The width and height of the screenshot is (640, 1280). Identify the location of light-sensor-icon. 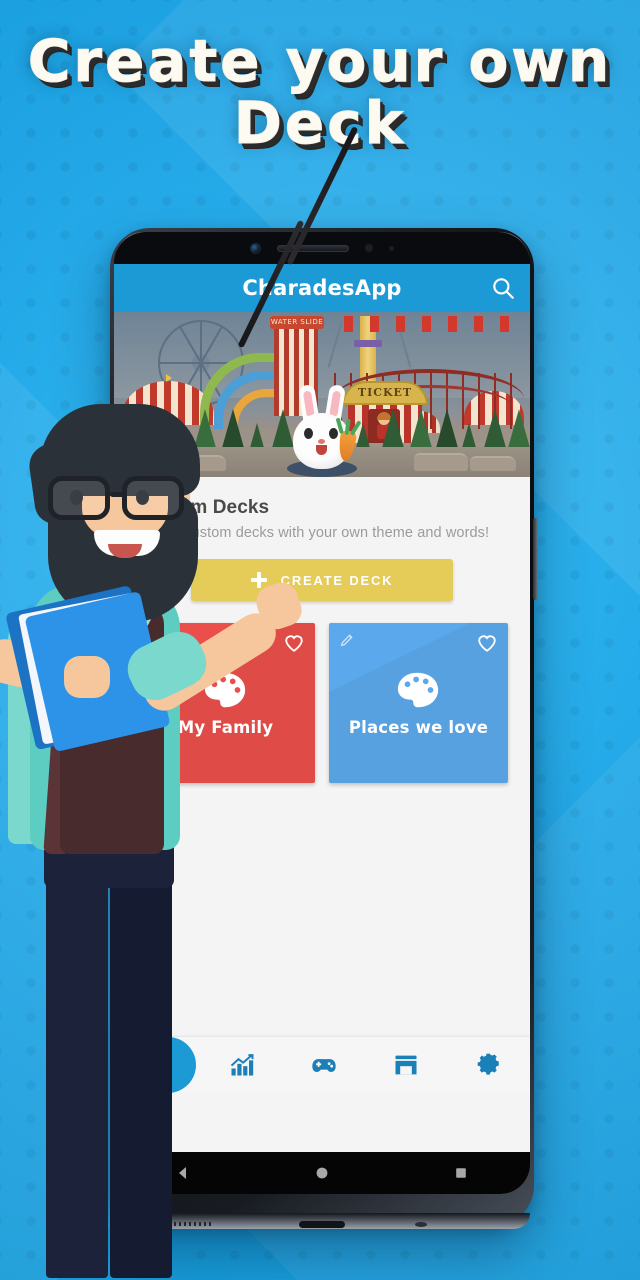
(391, 248).